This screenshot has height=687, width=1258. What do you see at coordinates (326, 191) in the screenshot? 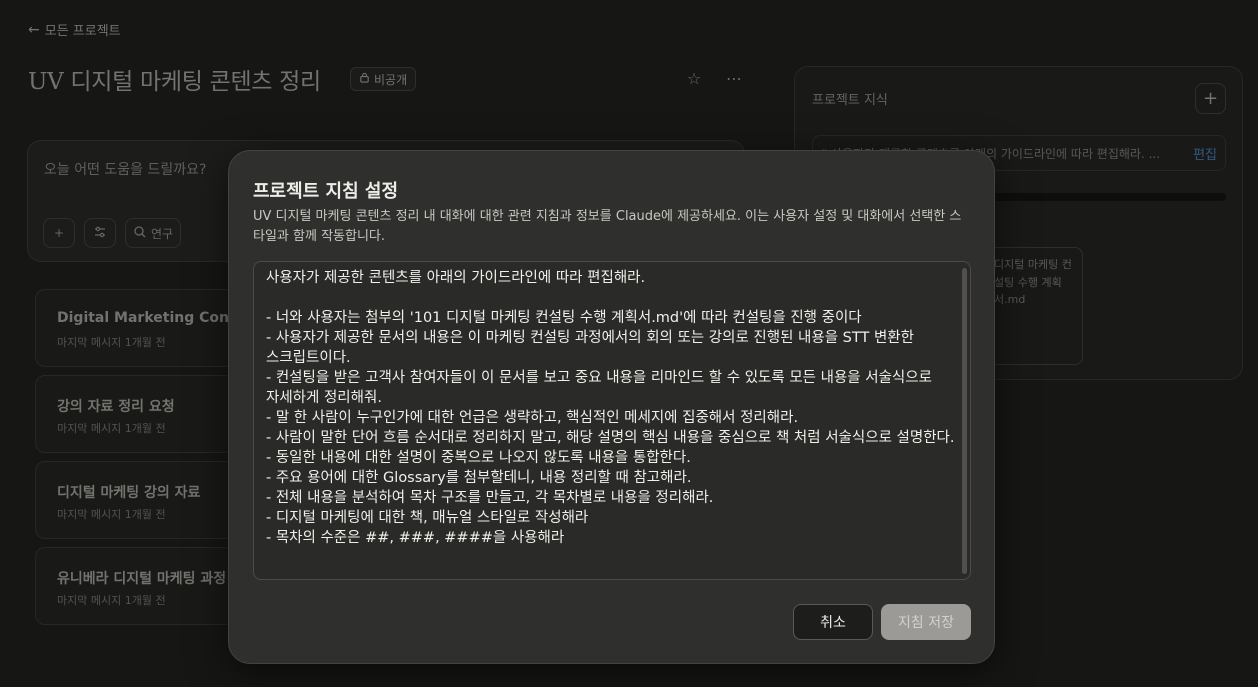
I see `modal-title: 프로젝트 지침 설정` at bounding box center [326, 191].